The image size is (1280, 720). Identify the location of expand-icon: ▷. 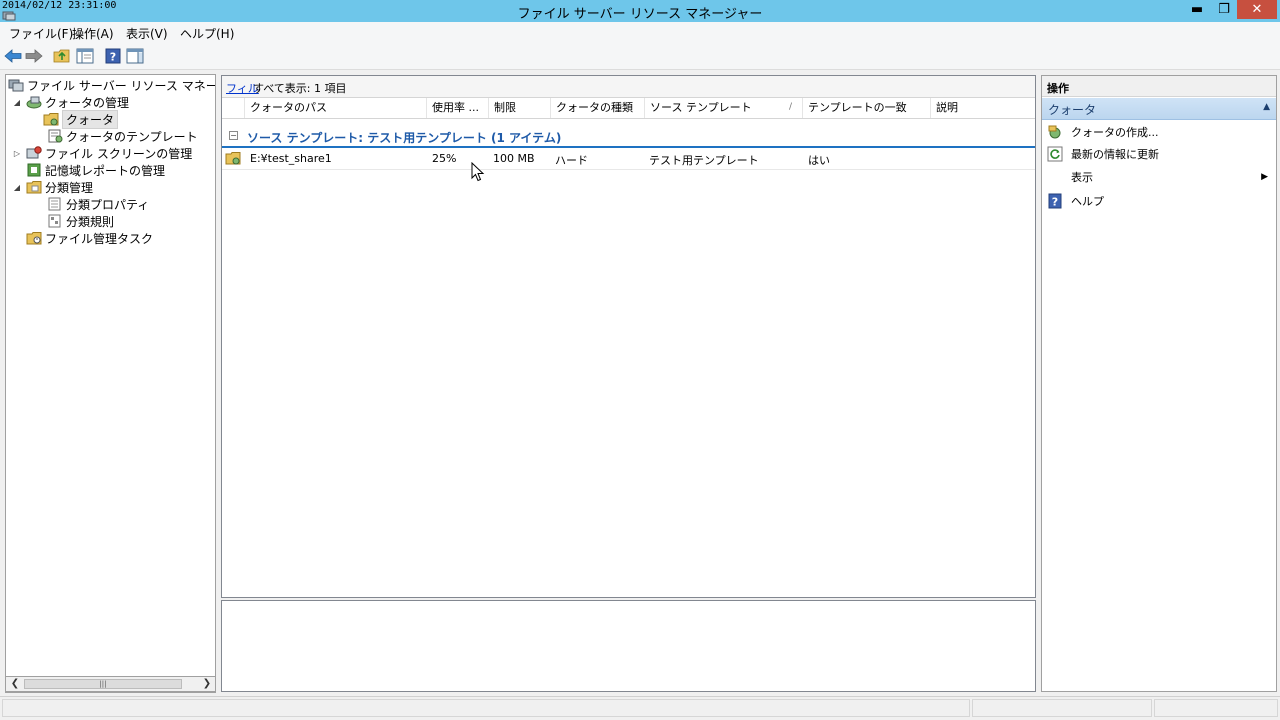
(17, 153).